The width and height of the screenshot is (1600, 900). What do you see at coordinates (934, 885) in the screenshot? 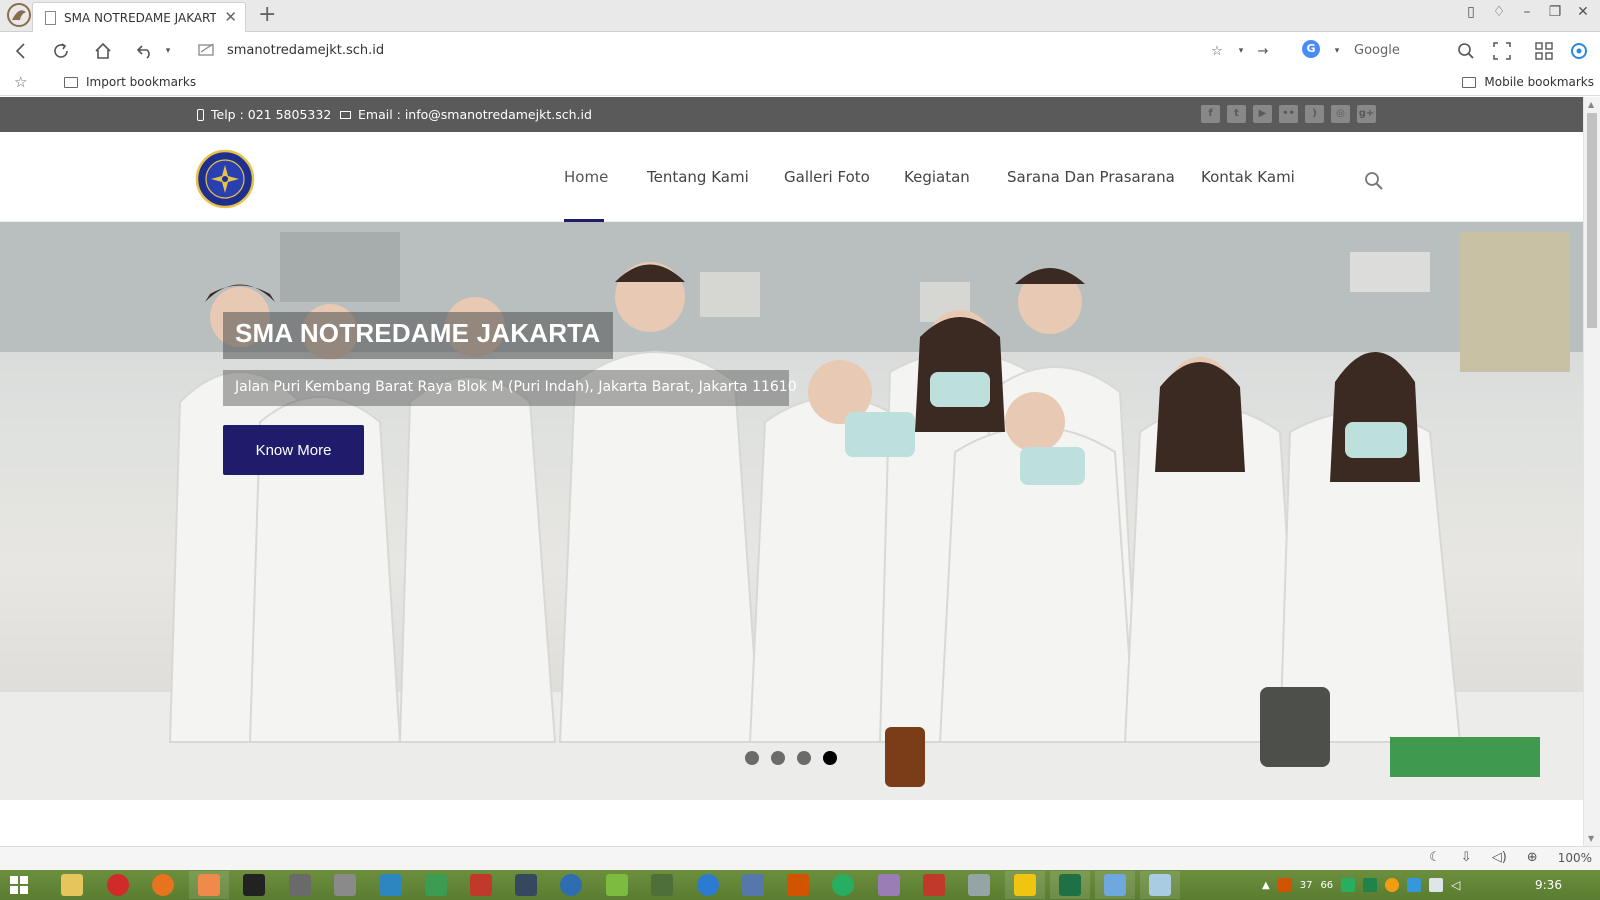
I see `app-red-icon` at bounding box center [934, 885].